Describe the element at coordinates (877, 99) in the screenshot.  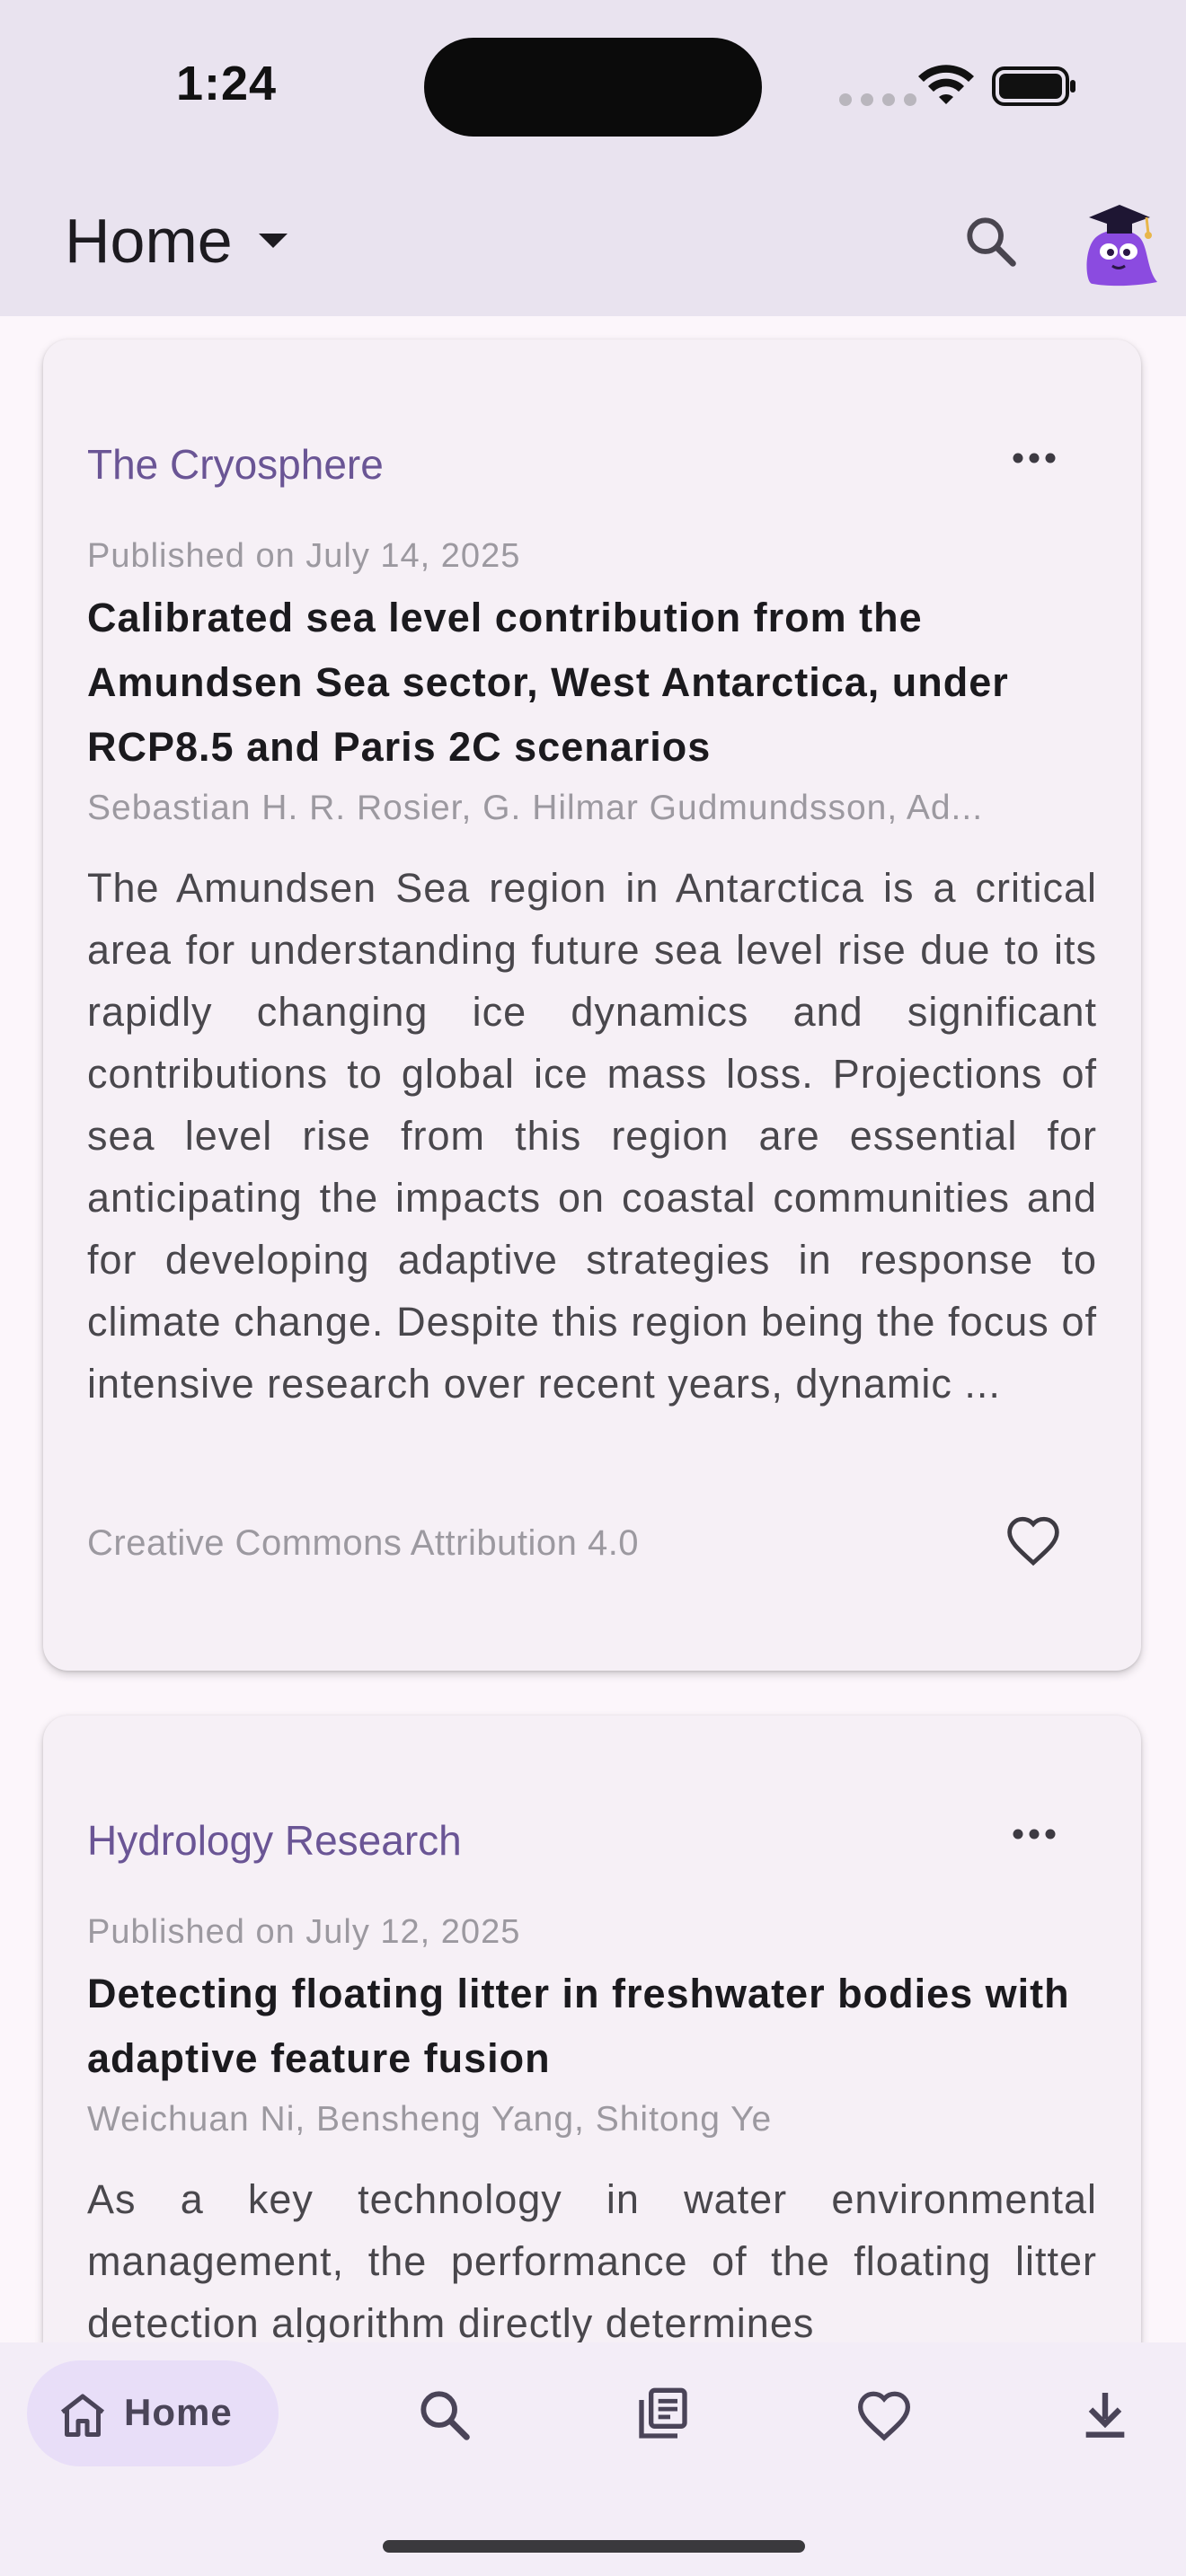
I see `cellular-signal-icon` at that location.